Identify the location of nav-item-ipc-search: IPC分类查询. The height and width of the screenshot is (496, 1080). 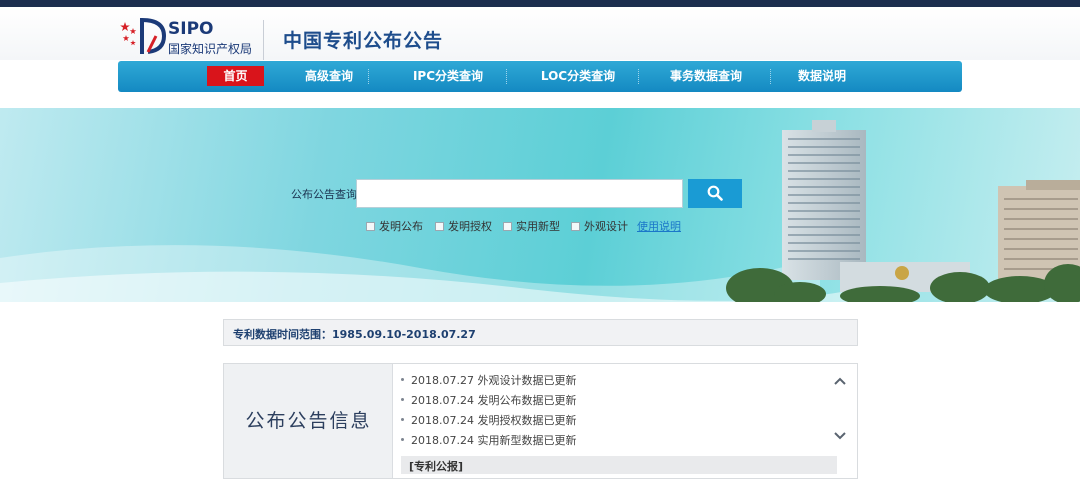
(448, 76).